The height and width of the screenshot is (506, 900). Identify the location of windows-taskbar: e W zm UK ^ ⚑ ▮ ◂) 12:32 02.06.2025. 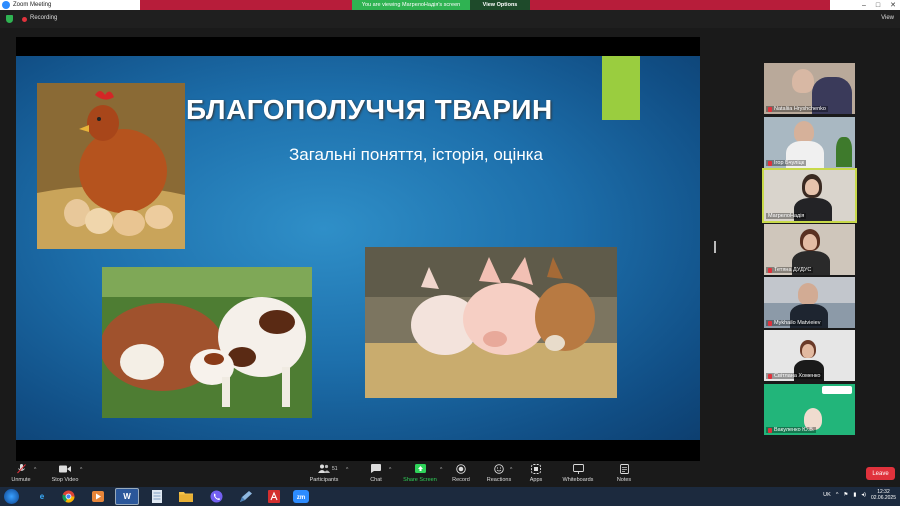
(450, 496).